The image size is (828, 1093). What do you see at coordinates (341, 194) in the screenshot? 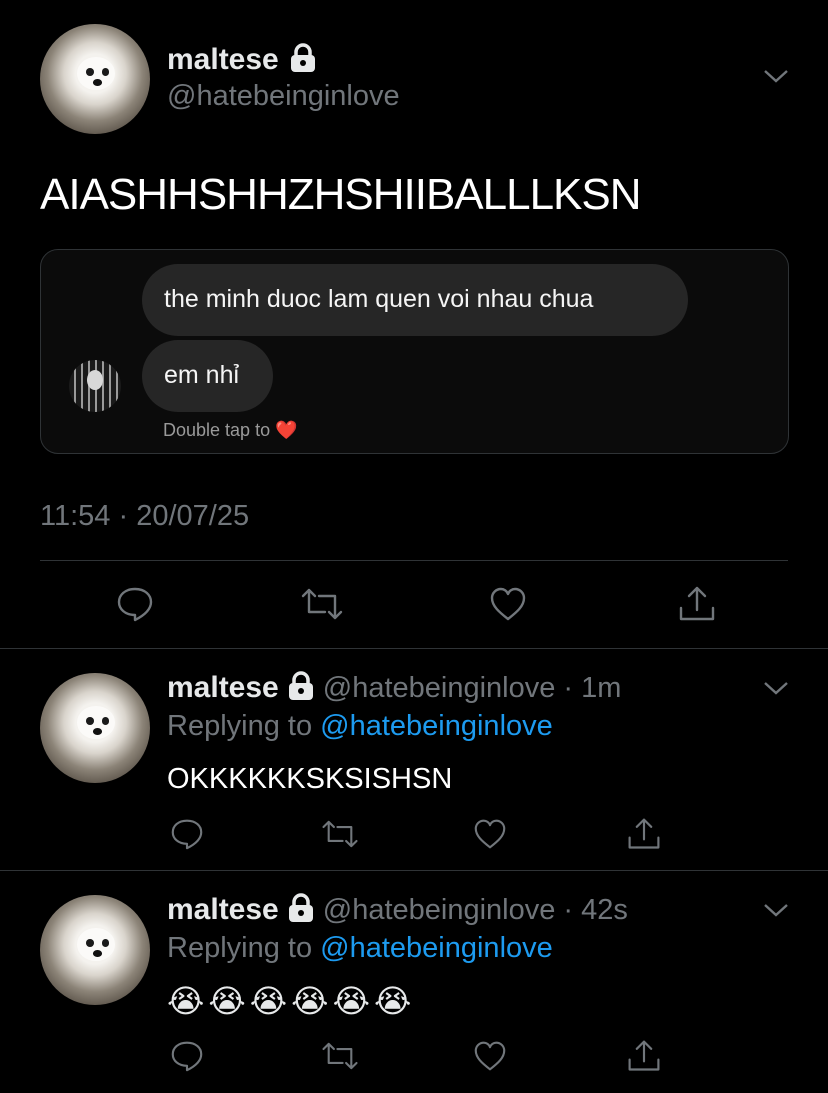
I see `tweet-text: AIASHHSHHZHSHIIBALLLKSN` at bounding box center [341, 194].